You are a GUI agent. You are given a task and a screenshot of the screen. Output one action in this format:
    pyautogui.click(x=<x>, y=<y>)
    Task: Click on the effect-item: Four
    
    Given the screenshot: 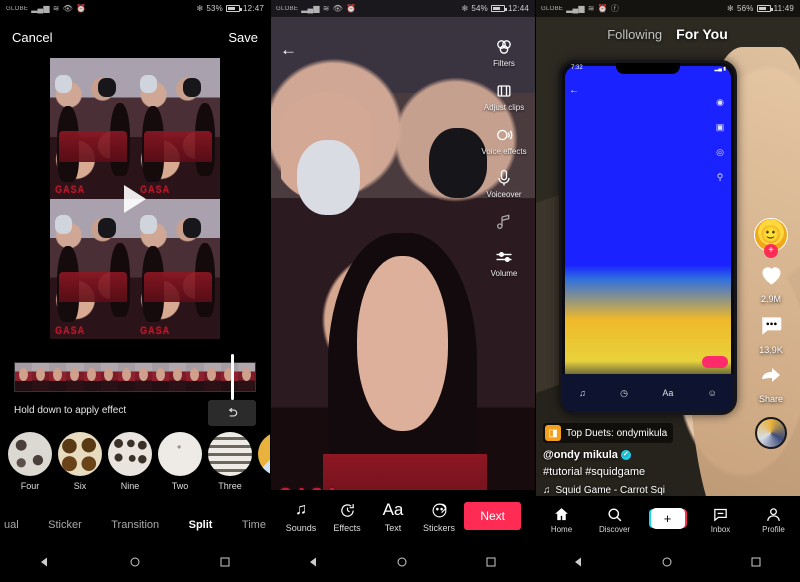 What is the action you would take?
    pyautogui.click(x=30, y=461)
    